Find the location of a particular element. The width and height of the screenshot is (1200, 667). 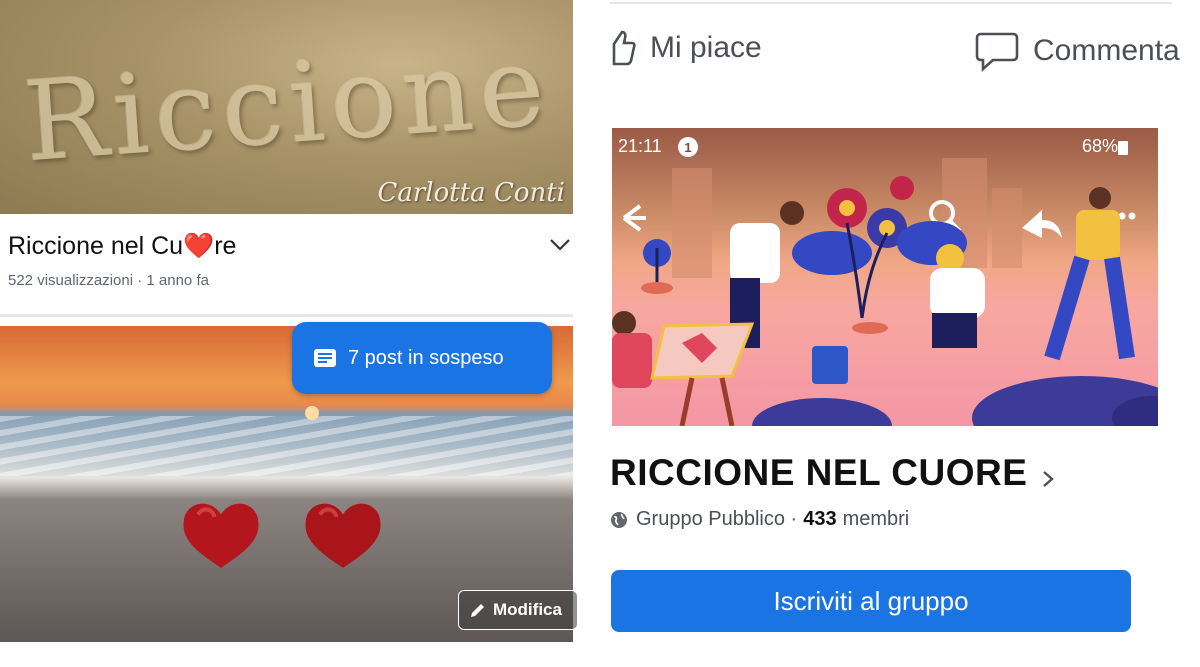

group-privacy: Gruppo Pubblico · is located at coordinates (717, 519).